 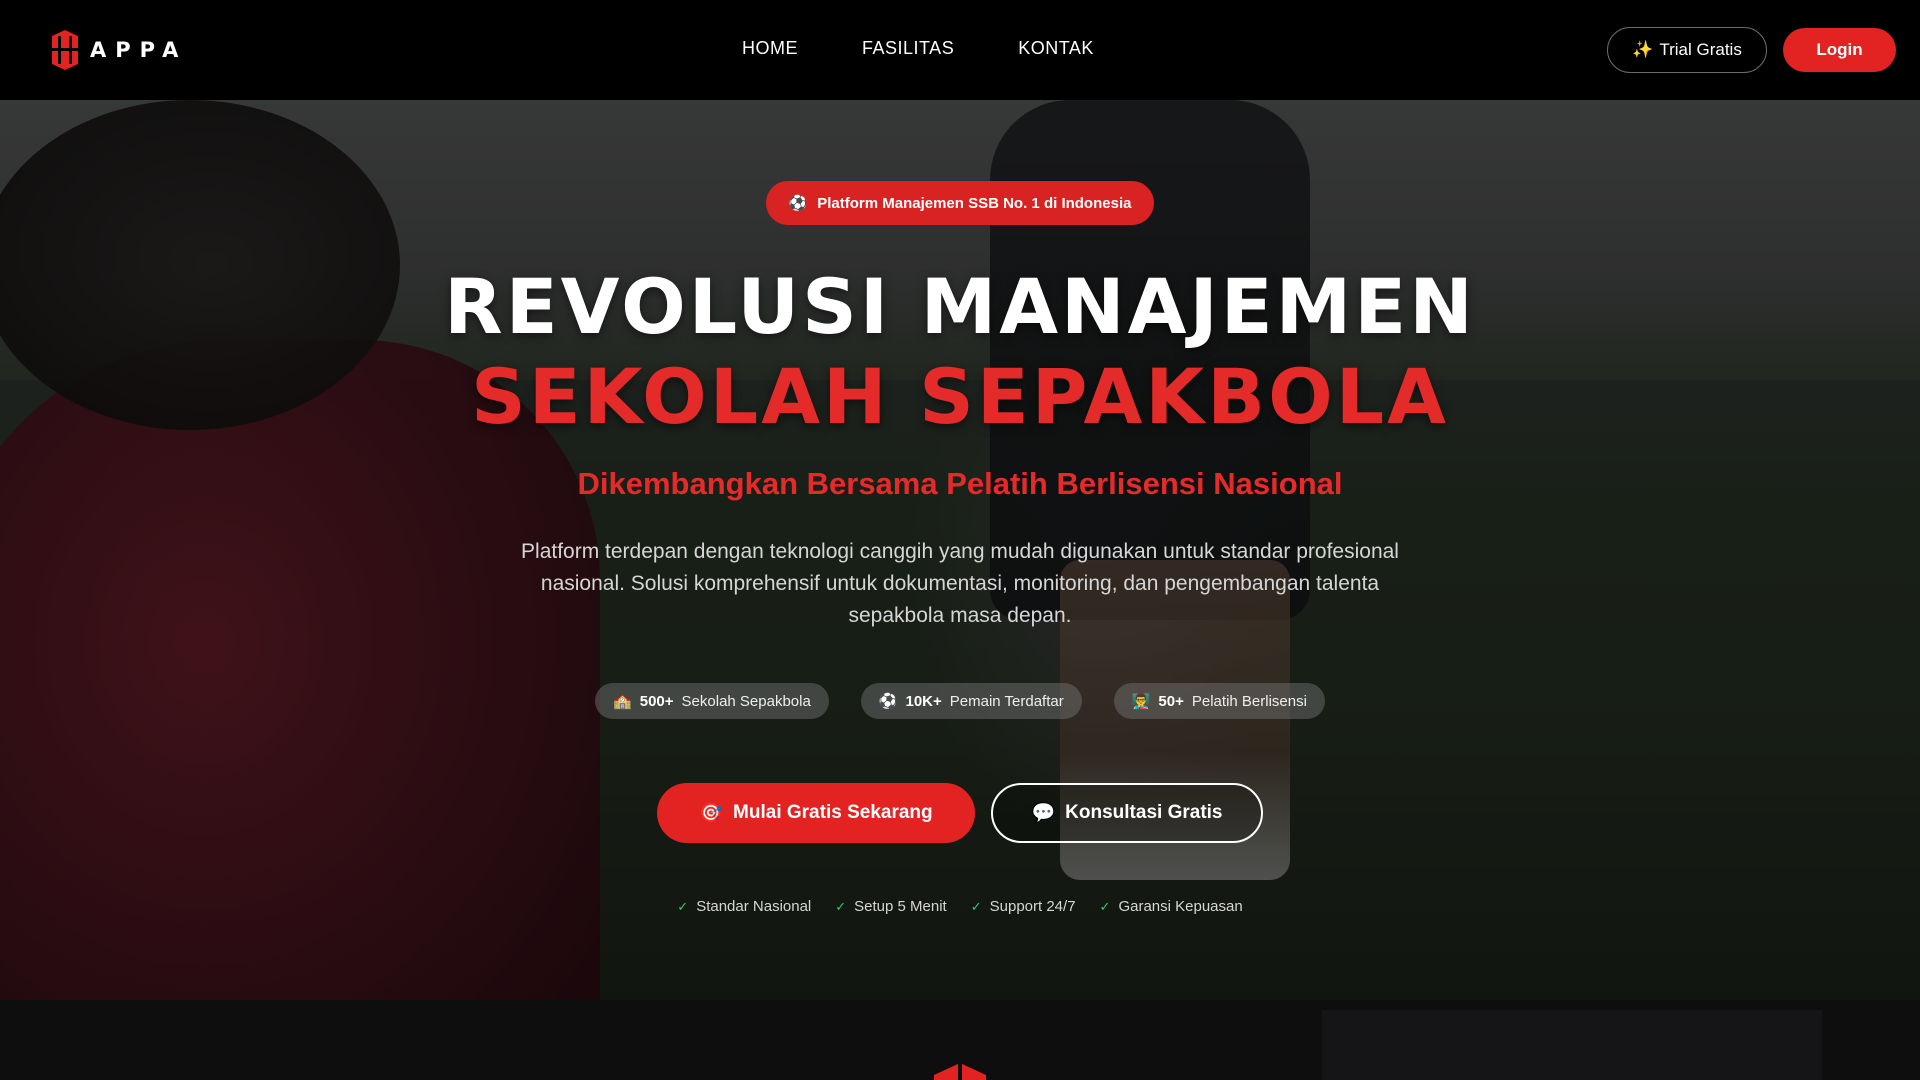 I want to click on feature-label: Standar Nasional, so click(x=754, y=906).